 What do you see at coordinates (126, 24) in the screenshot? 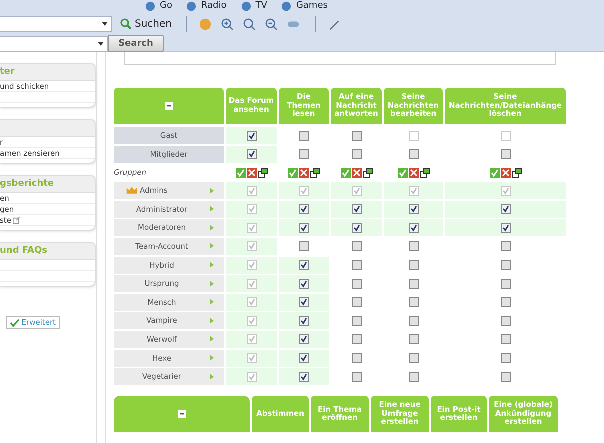
I see `search-icon` at bounding box center [126, 24].